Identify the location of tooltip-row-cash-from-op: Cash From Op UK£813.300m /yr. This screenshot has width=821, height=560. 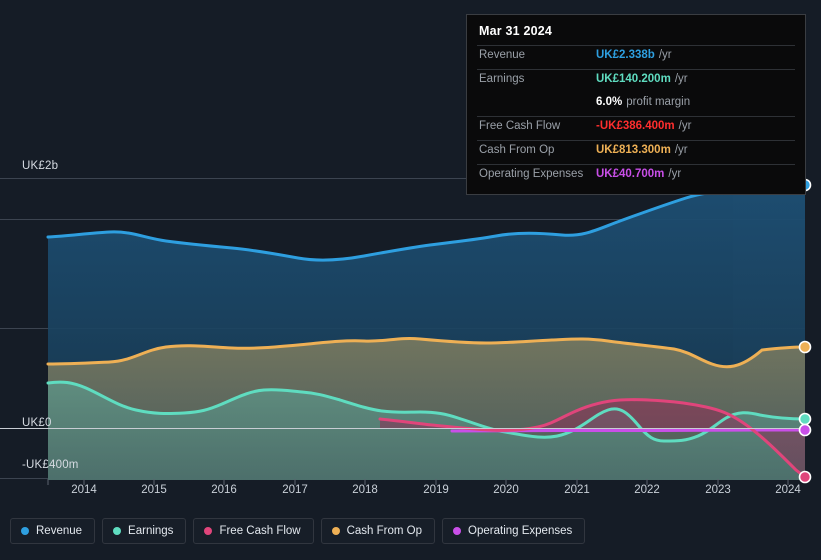
(636, 152).